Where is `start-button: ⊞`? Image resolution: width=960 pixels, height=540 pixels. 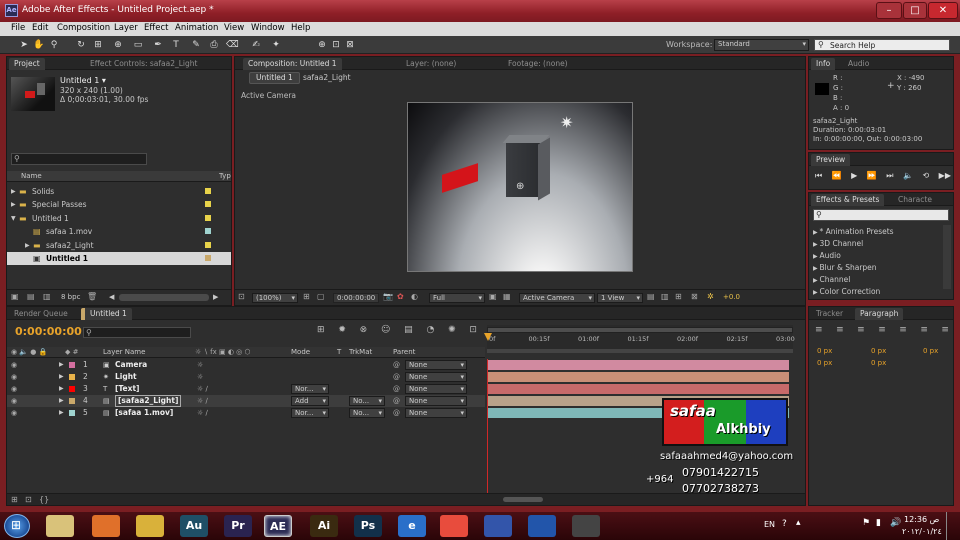 start-button: ⊞ is located at coordinates (17, 526).